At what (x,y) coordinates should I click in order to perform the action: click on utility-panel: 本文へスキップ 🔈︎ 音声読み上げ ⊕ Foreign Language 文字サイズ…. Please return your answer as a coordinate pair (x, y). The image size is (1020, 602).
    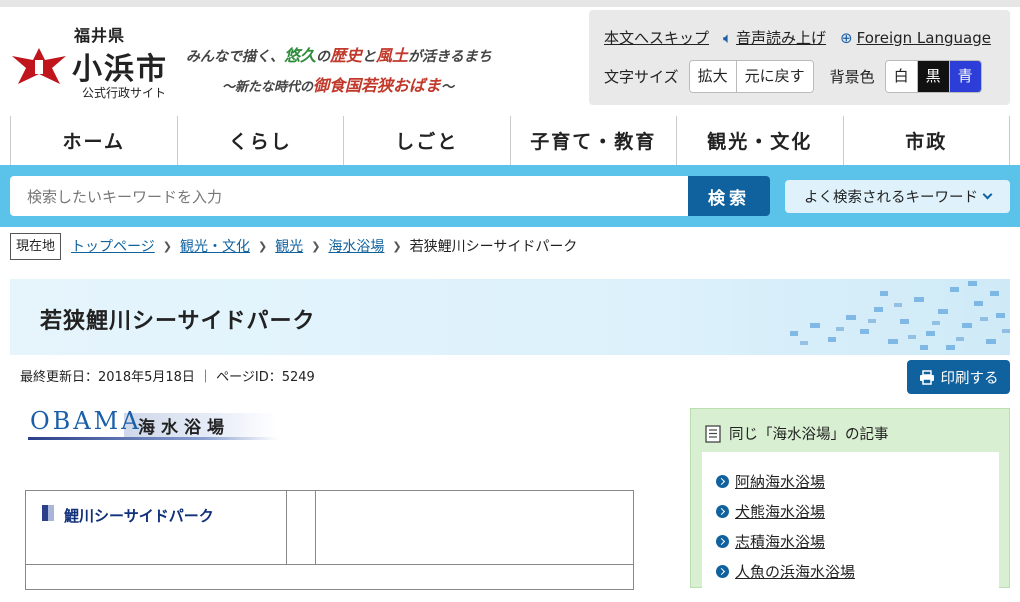
    Looking at the image, I should click on (799, 57).